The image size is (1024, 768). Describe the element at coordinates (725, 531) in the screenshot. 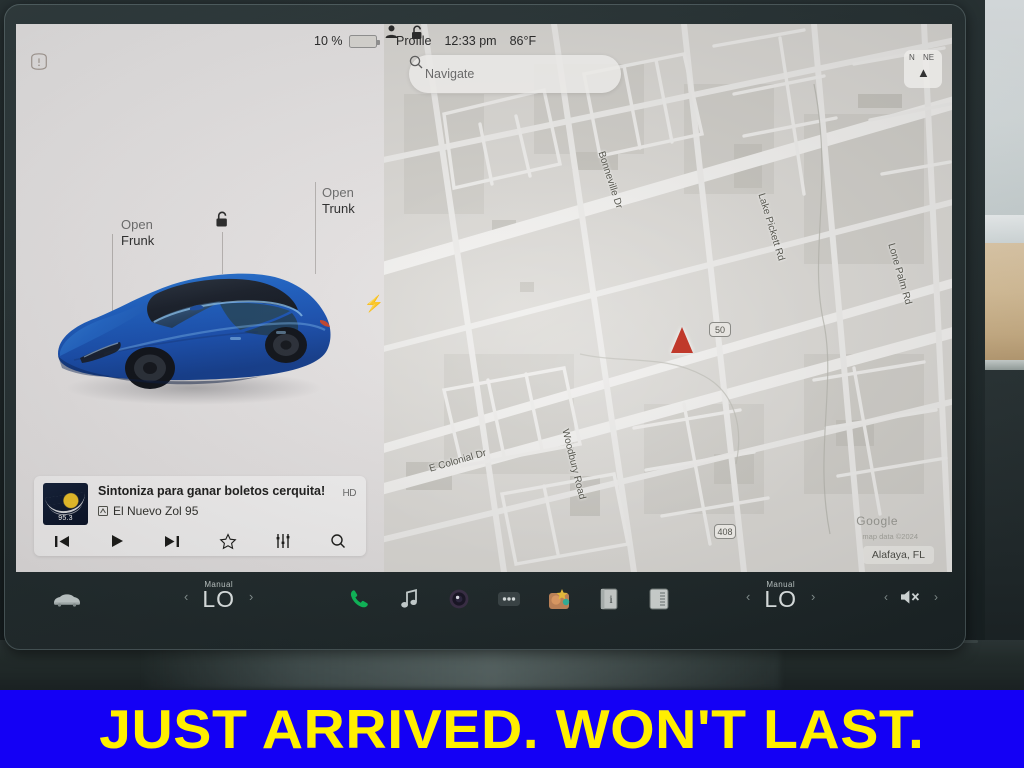

I see `highway-shield-408: 408` at that location.